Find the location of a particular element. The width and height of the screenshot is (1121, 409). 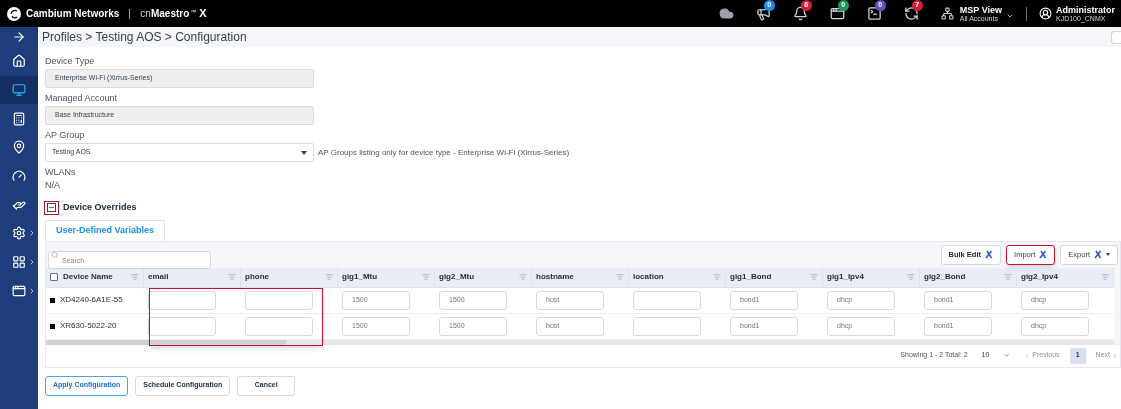

section-title: Device Overrides is located at coordinates (100, 207).